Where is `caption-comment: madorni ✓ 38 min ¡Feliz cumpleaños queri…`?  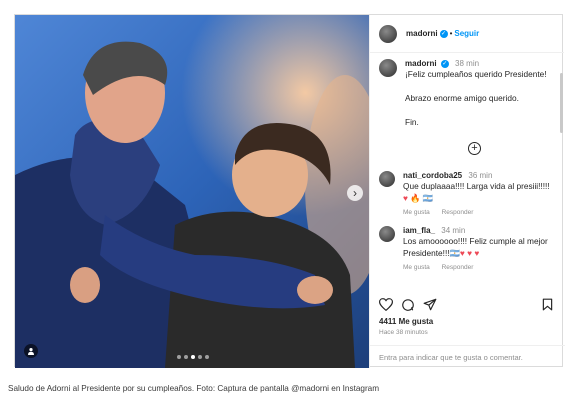 caption-comment: madorni ✓ 38 min ¡Feliz cumpleaños queri… is located at coordinates (470, 93).